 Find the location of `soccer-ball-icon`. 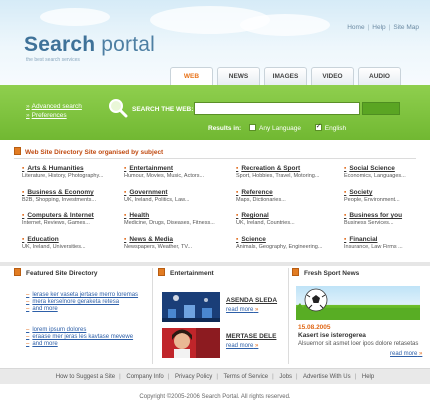

soccer-ball-icon is located at coordinates (358, 304).